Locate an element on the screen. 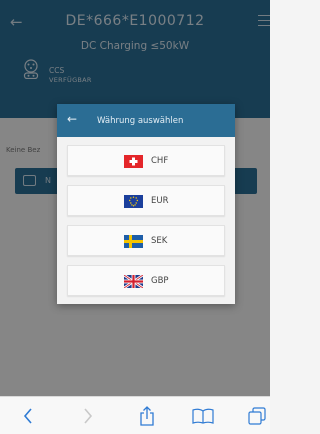 This screenshot has width=320, height=434. dialog-header: ← Währung auswählen is located at coordinates (146, 120).